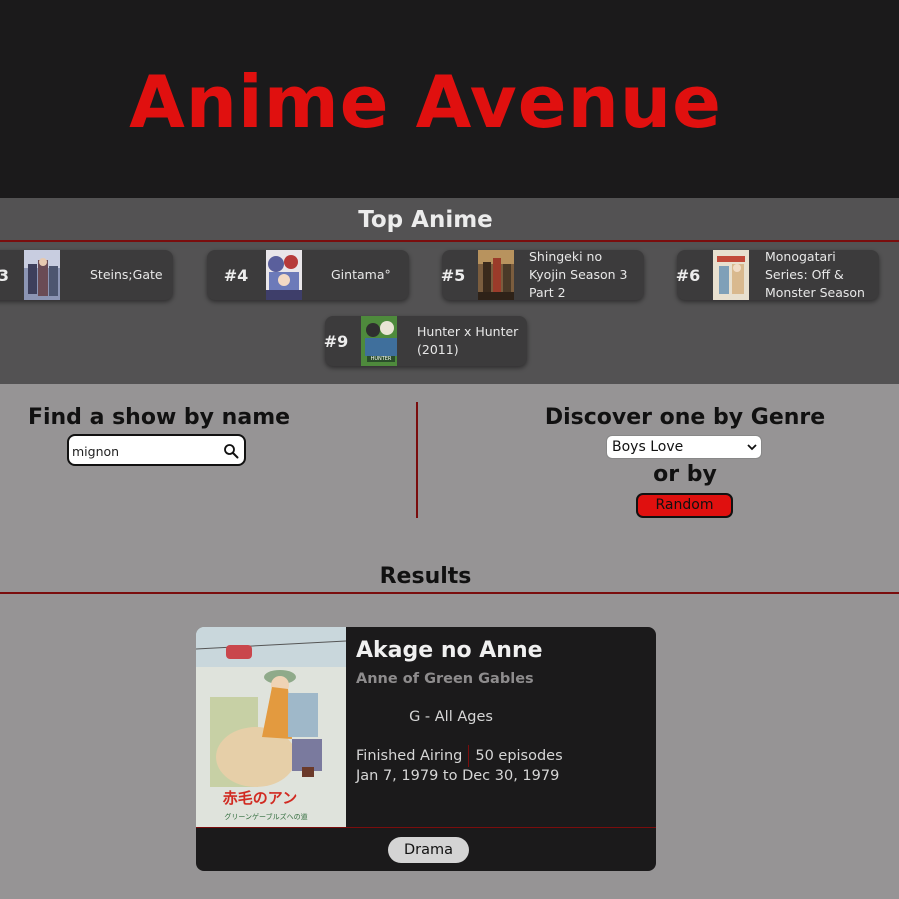 Image resolution: width=899 pixels, height=899 pixels. Describe the element at coordinates (308, 275) in the screenshot. I see `top-anime-card: #4 Gintama°` at that location.